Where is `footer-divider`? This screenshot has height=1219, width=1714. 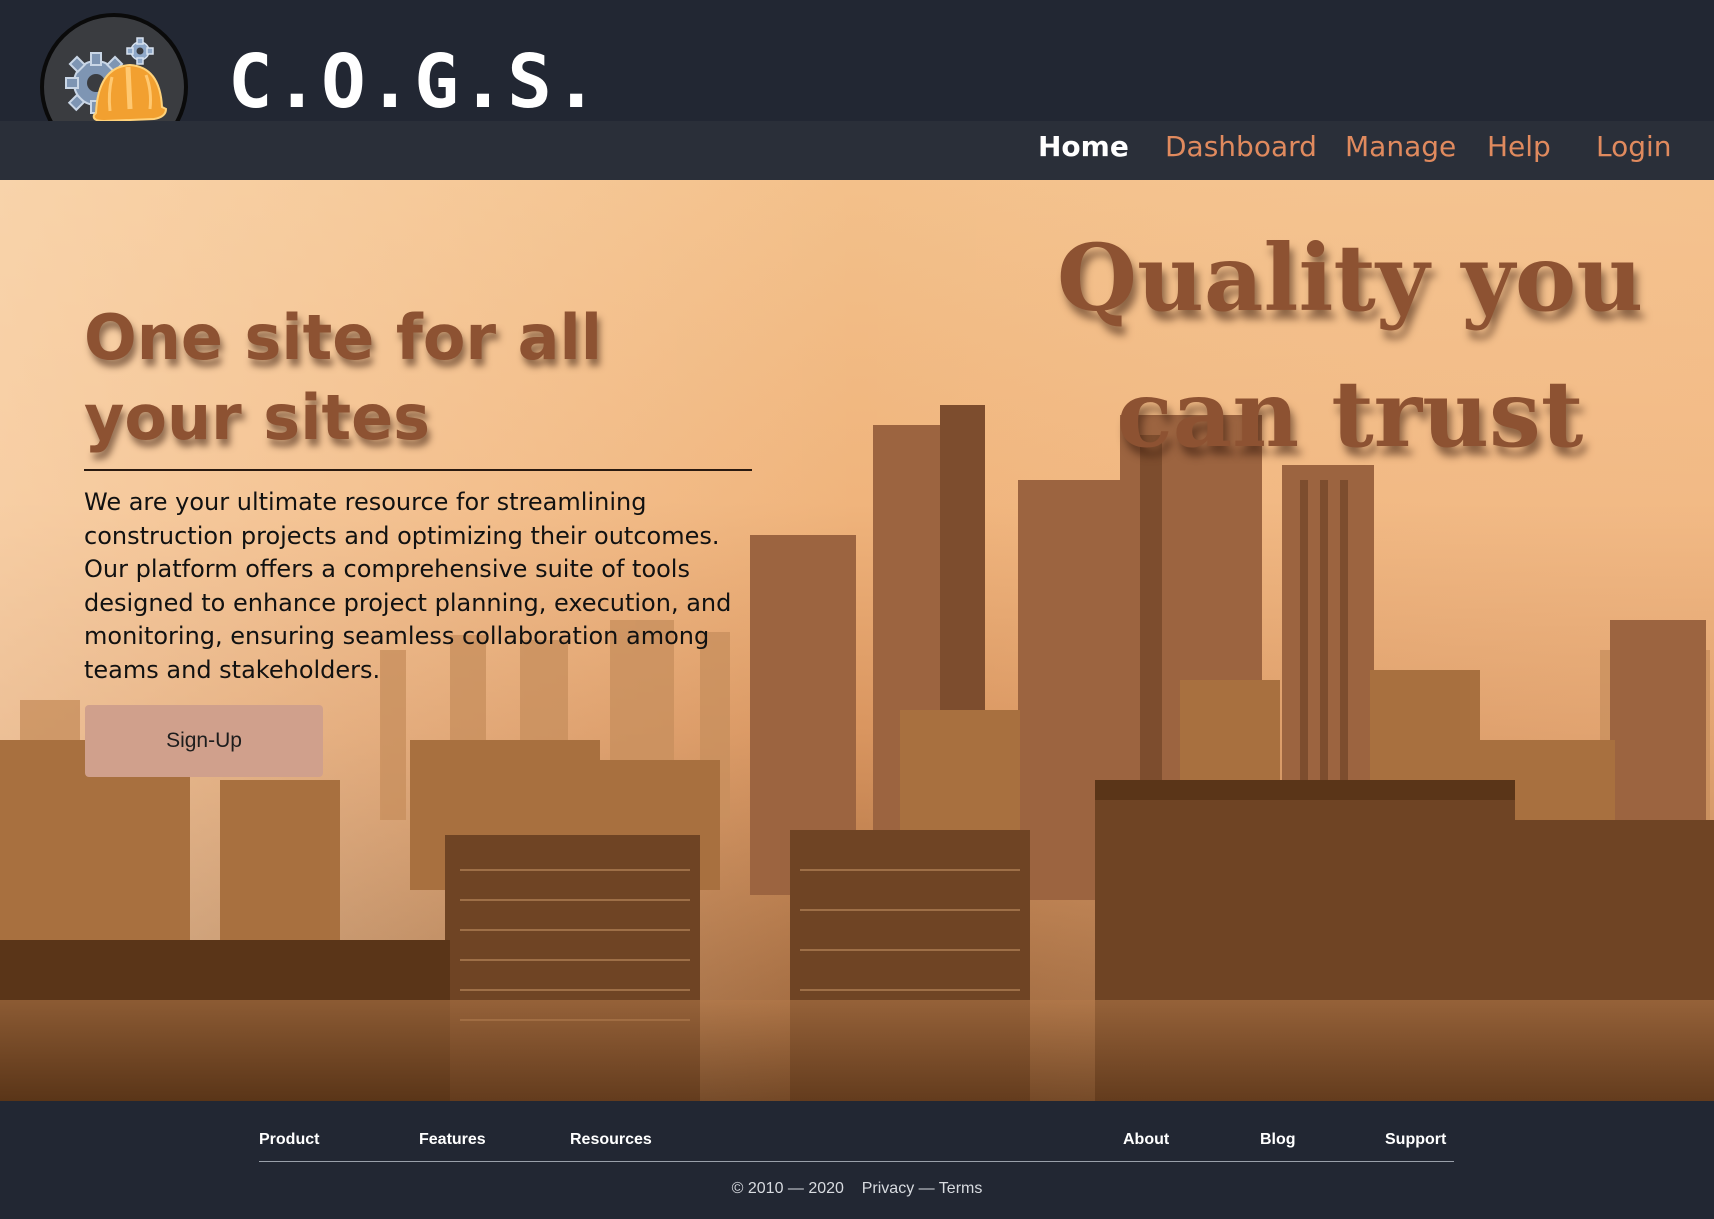
footer-divider is located at coordinates (856, 1161).